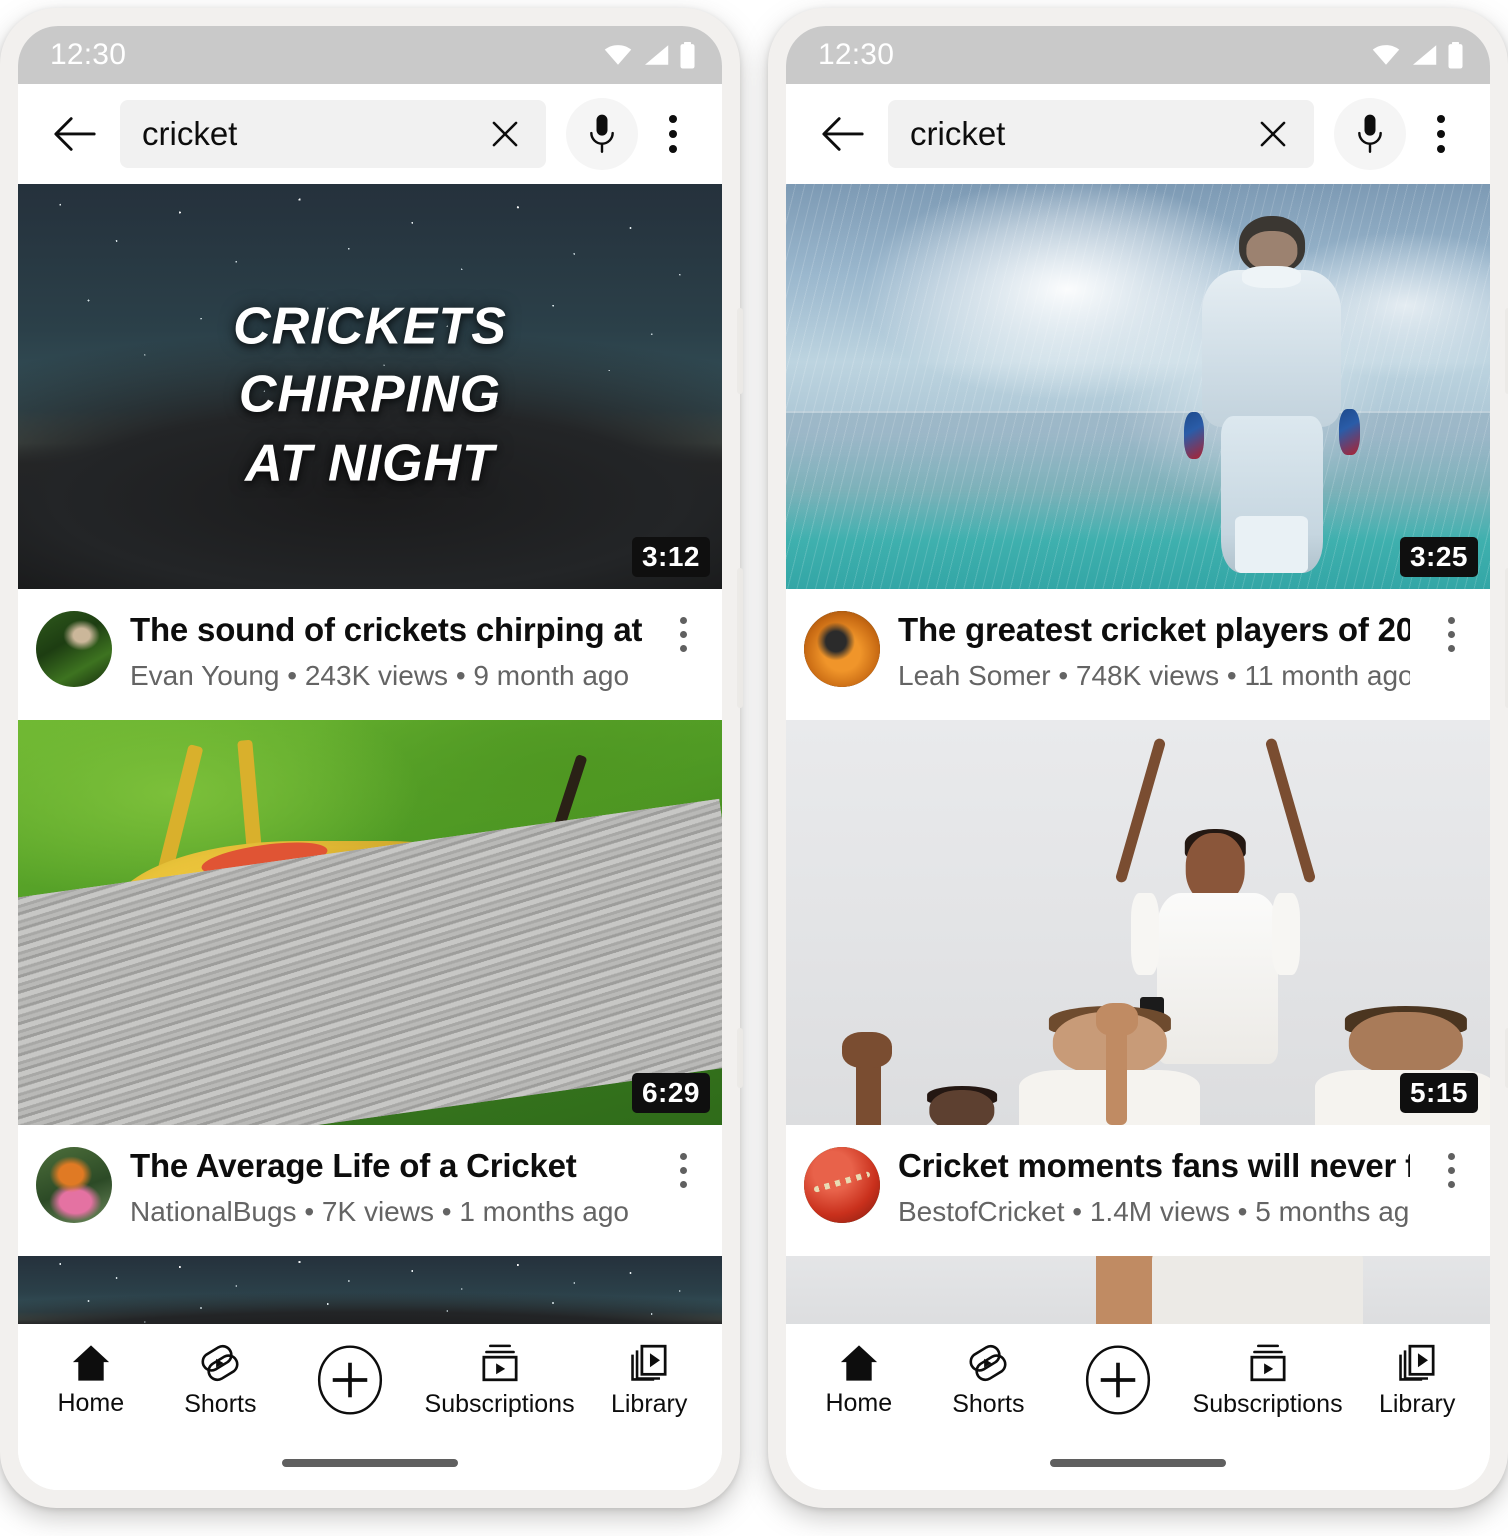  I want to click on search-query-text: cricket, so click(958, 133).